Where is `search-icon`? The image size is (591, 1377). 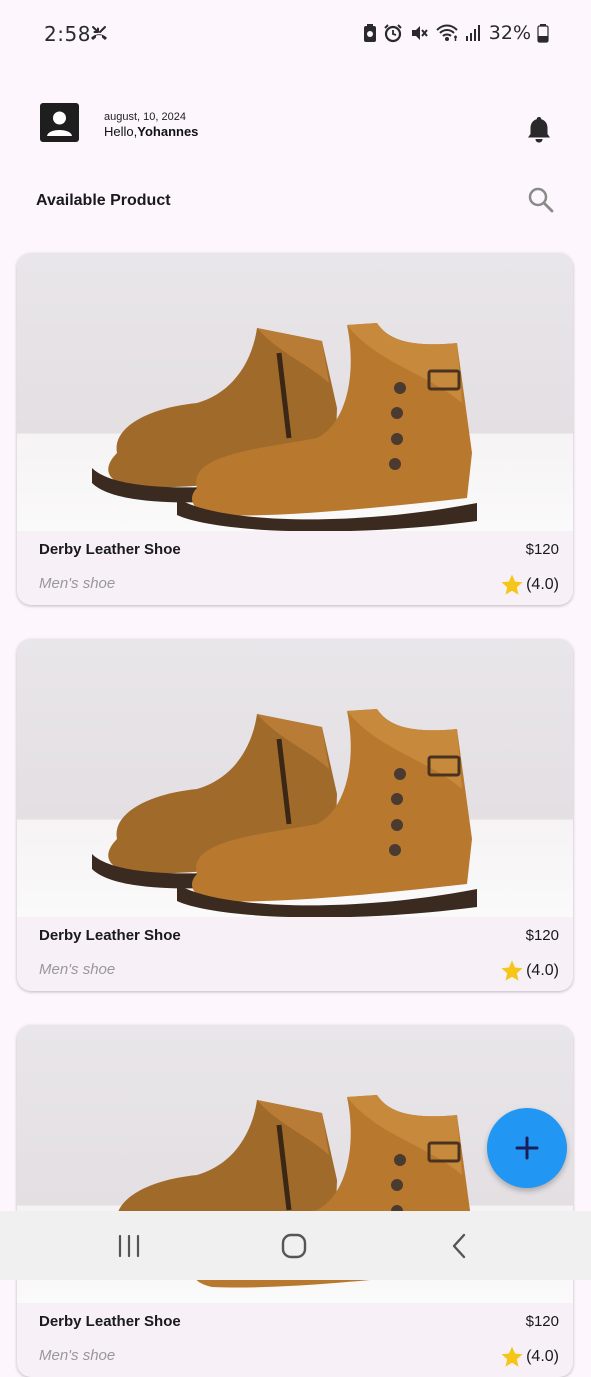
search-icon is located at coordinates (541, 200).